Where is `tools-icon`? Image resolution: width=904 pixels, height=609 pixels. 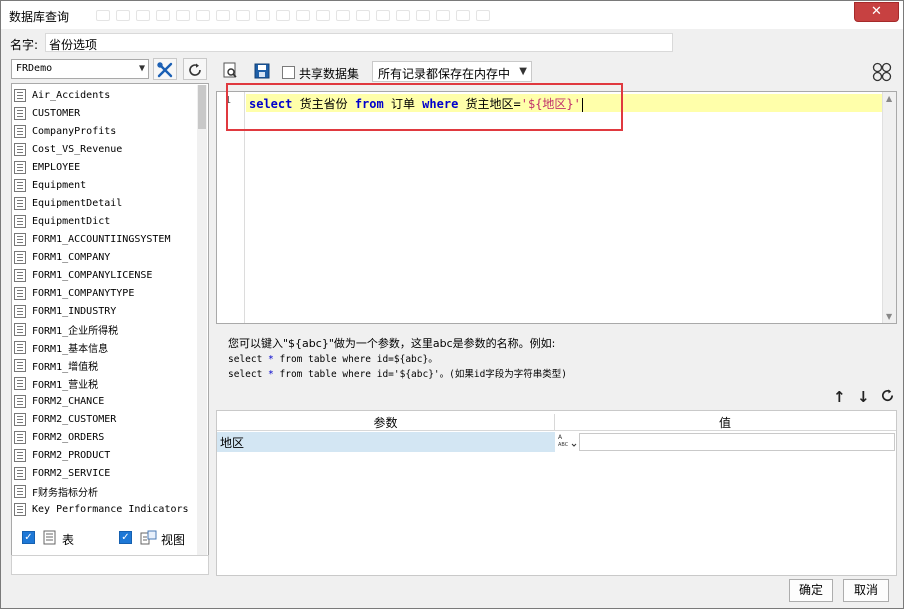
tools-icon is located at coordinates (165, 70).